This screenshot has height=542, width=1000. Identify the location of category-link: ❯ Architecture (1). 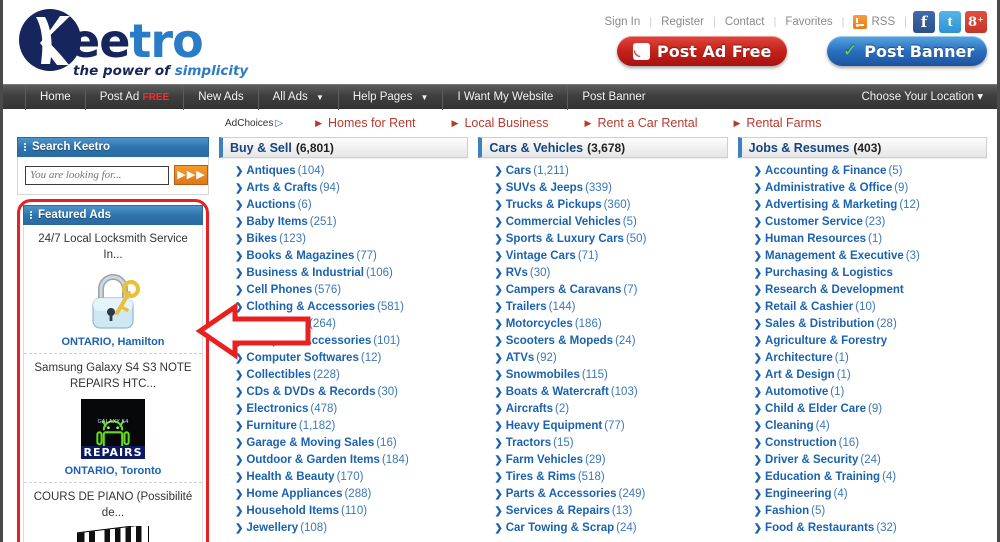
(862, 357).